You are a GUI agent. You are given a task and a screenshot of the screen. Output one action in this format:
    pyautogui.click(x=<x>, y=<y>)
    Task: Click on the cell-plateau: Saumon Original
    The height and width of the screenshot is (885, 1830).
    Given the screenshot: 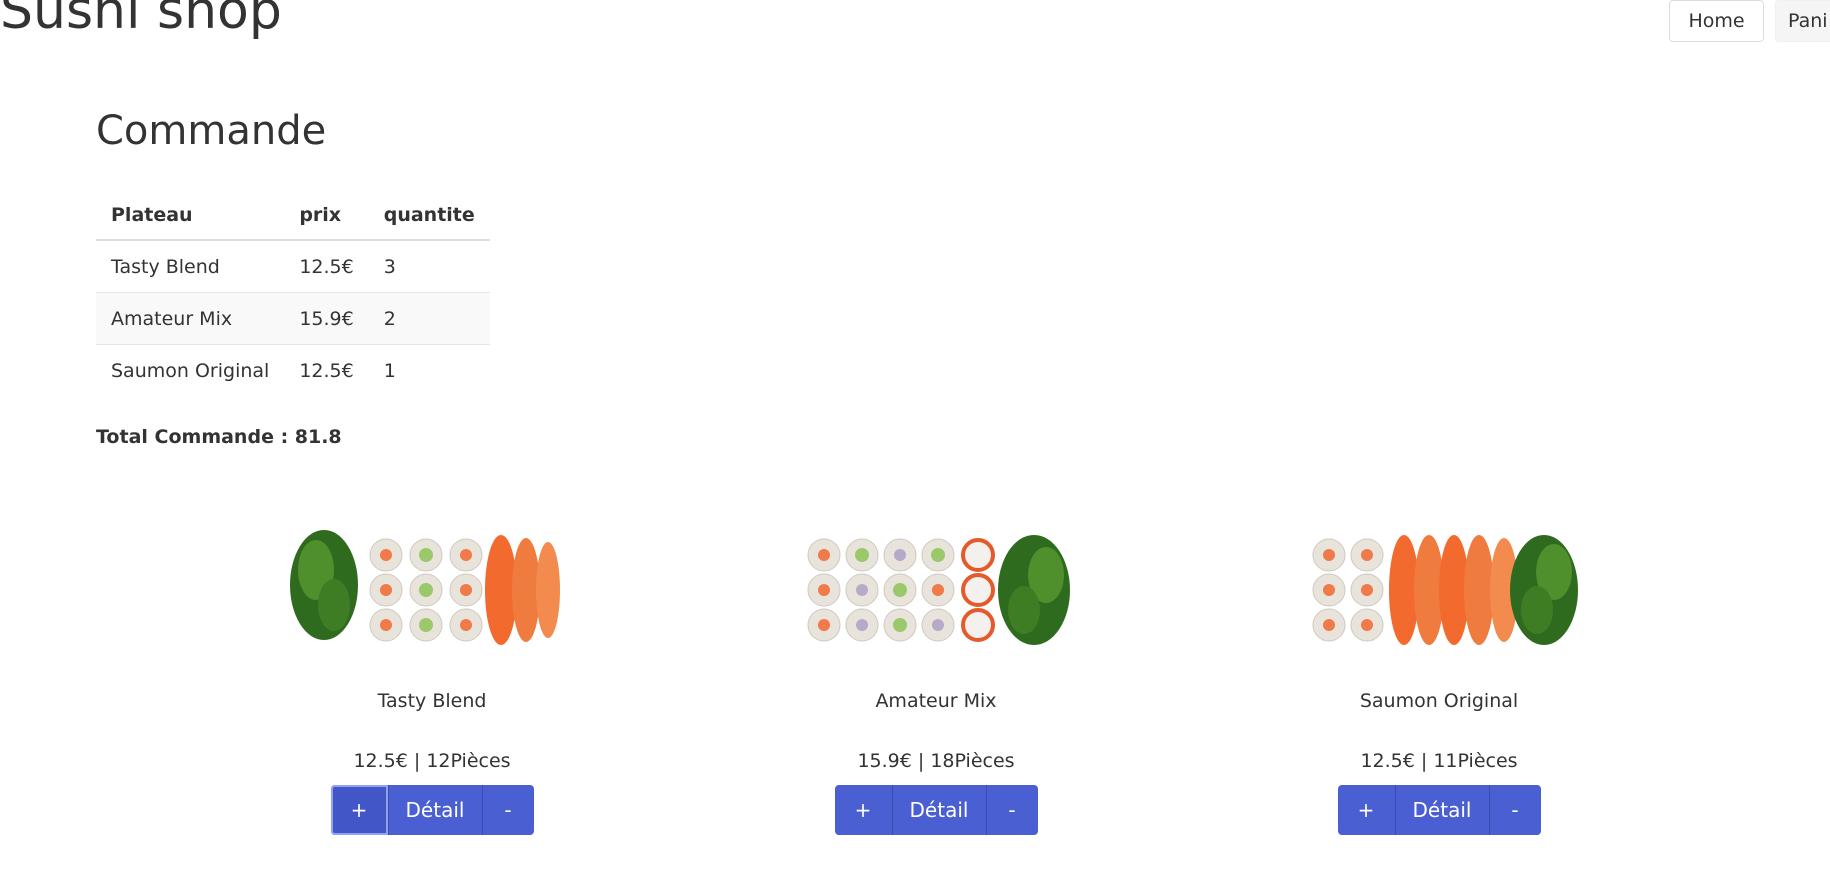 What is the action you would take?
    pyautogui.click(x=190, y=370)
    